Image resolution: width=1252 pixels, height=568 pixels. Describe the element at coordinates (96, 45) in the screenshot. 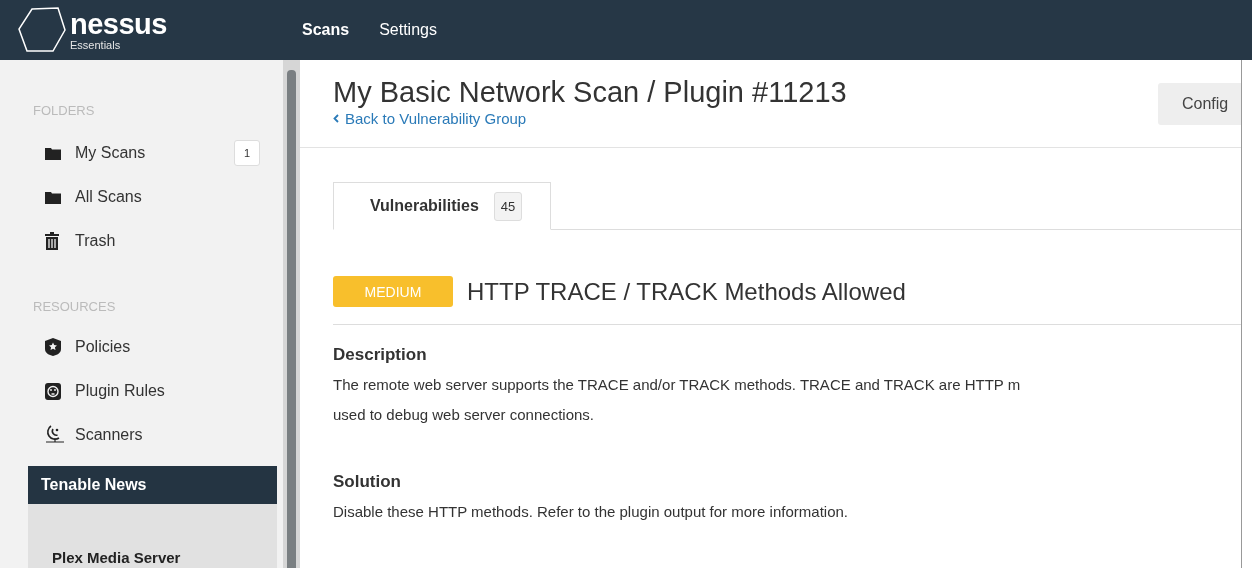

I see `logo-subtitle: Essentials` at that location.